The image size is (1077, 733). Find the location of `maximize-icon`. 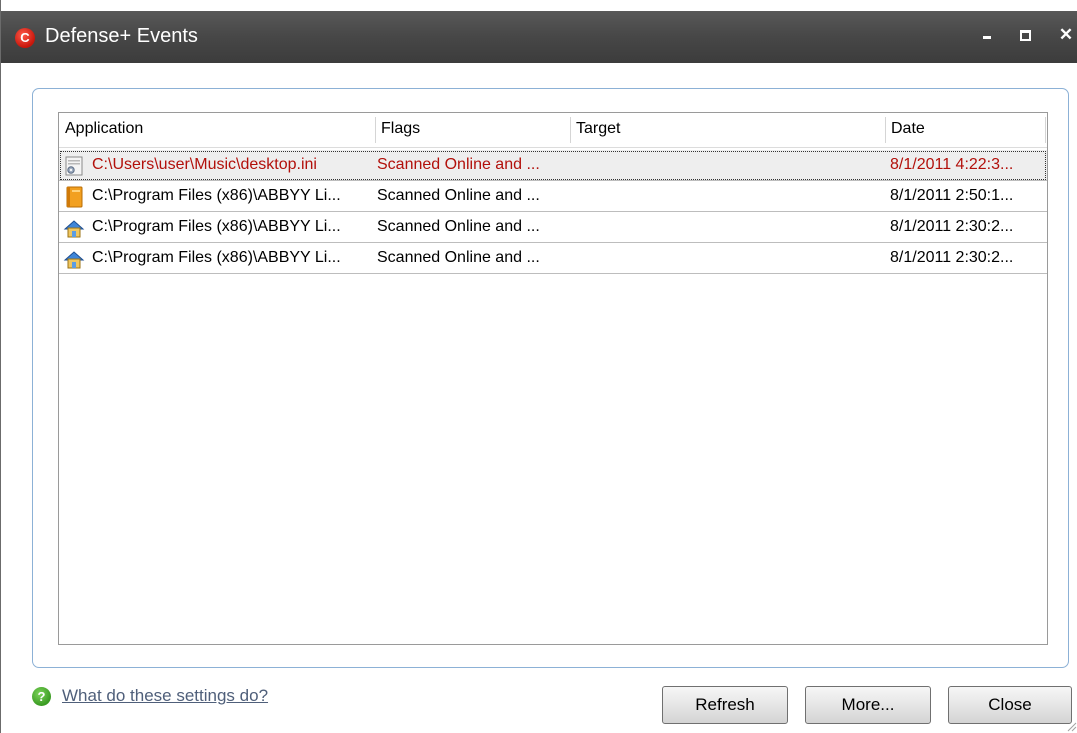

maximize-icon is located at coordinates (1025, 35).